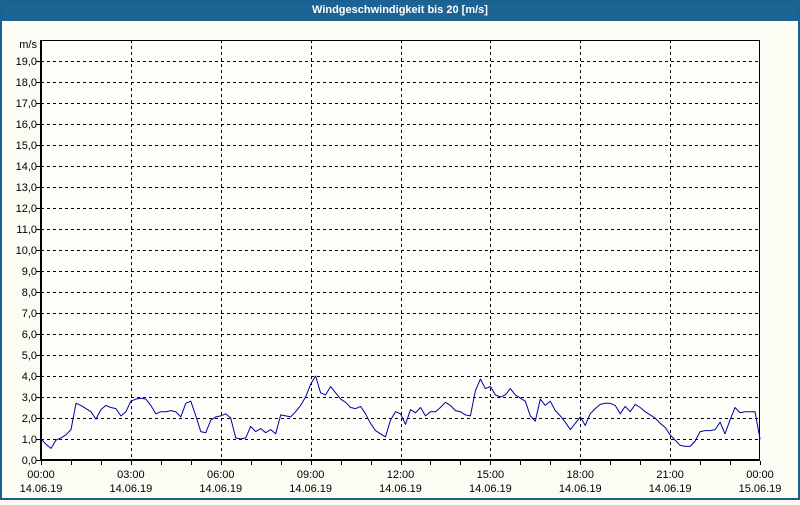 The width and height of the screenshot is (800, 505). I want to click on x-axis-time-label: 12:00, so click(401, 475).